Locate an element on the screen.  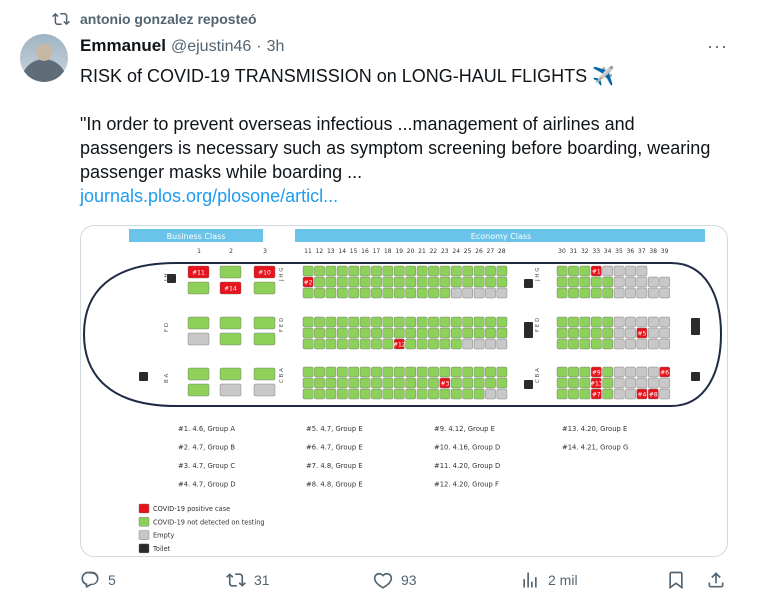
bookmark-button is located at coordinates (676, 580).